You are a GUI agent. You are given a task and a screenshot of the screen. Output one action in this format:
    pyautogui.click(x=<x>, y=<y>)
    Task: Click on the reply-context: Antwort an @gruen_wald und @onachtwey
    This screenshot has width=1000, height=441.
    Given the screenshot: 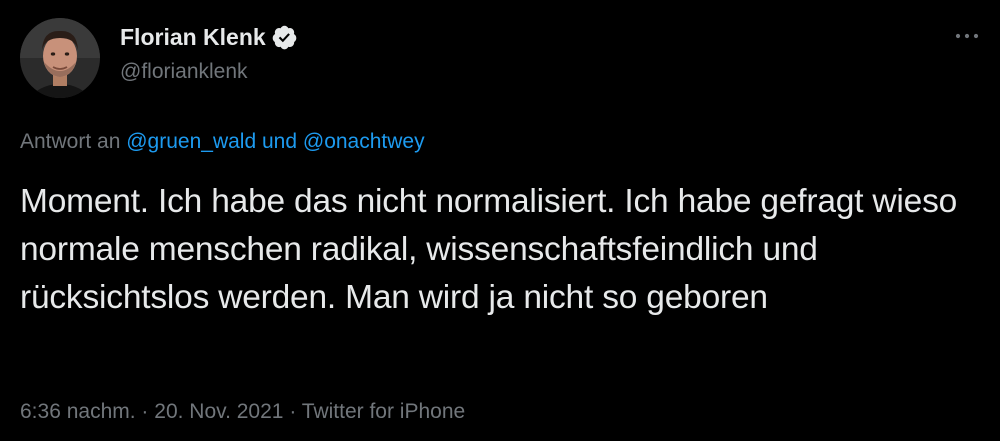 What is the action you would take?
    pyautogui.click(x=222, y=142)
    